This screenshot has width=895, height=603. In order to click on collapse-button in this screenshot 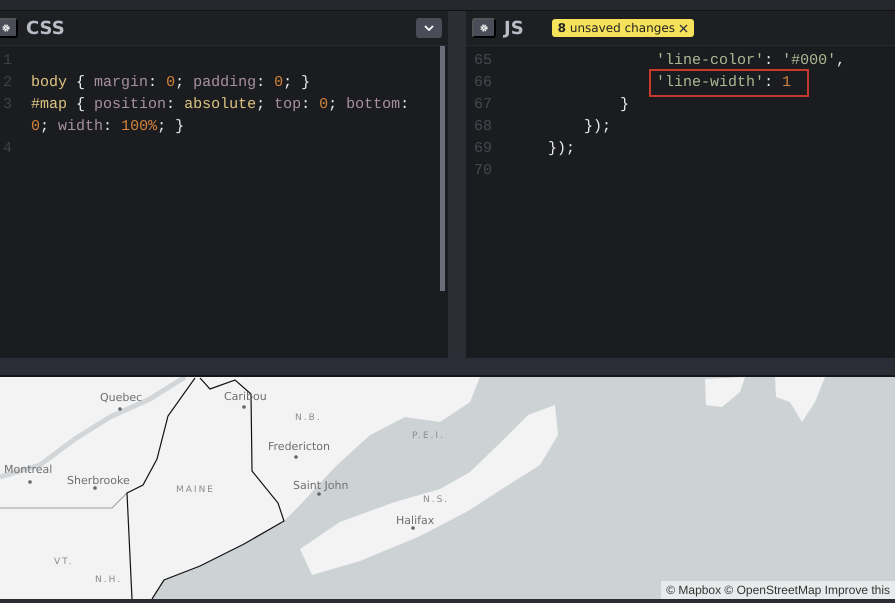, I will do `click(429, 28)`.